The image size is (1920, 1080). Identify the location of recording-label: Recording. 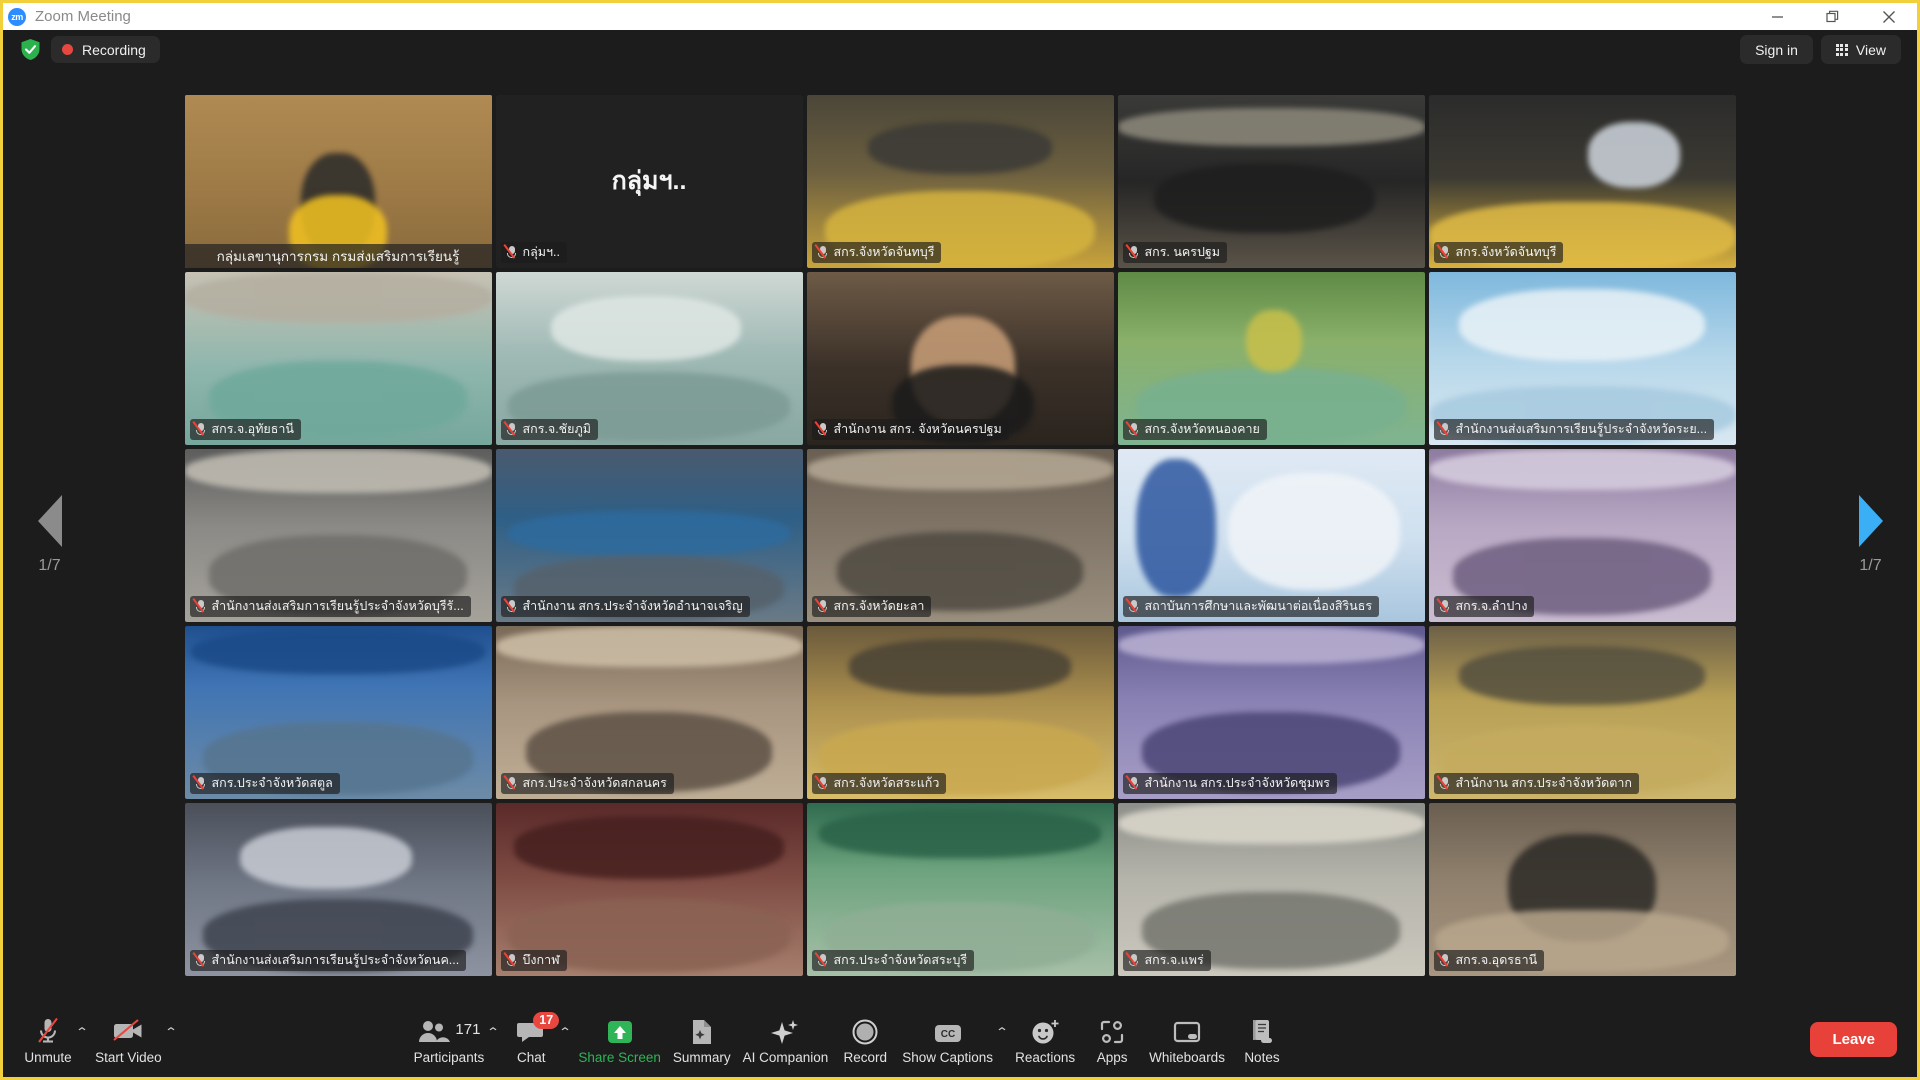
(114, 49).